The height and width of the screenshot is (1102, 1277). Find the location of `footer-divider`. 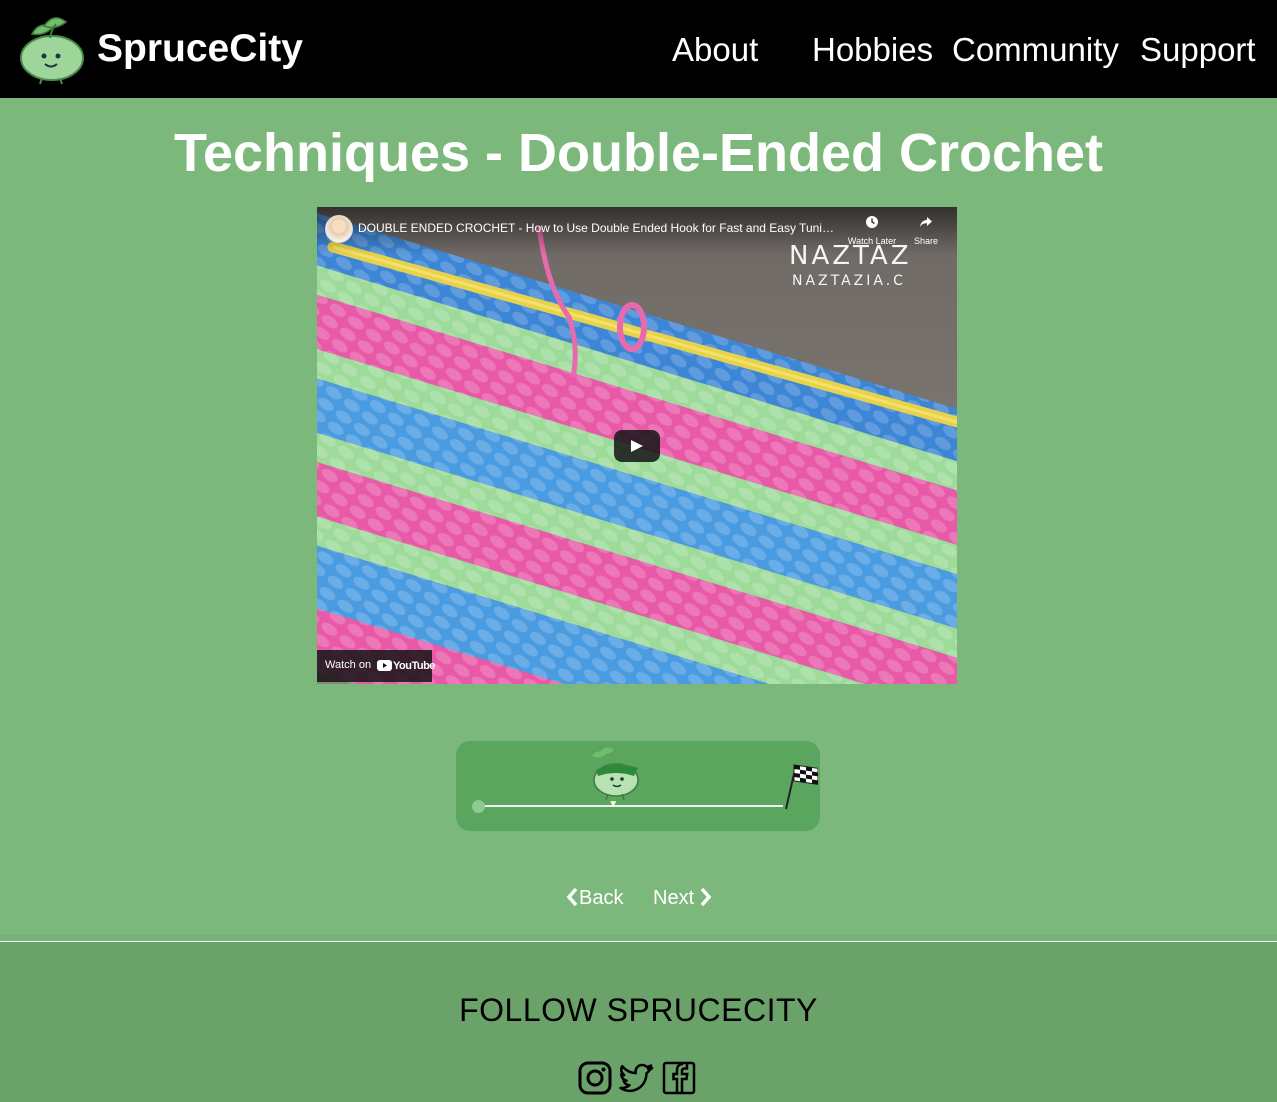

footer-divider is located at coordinates (638, 941).